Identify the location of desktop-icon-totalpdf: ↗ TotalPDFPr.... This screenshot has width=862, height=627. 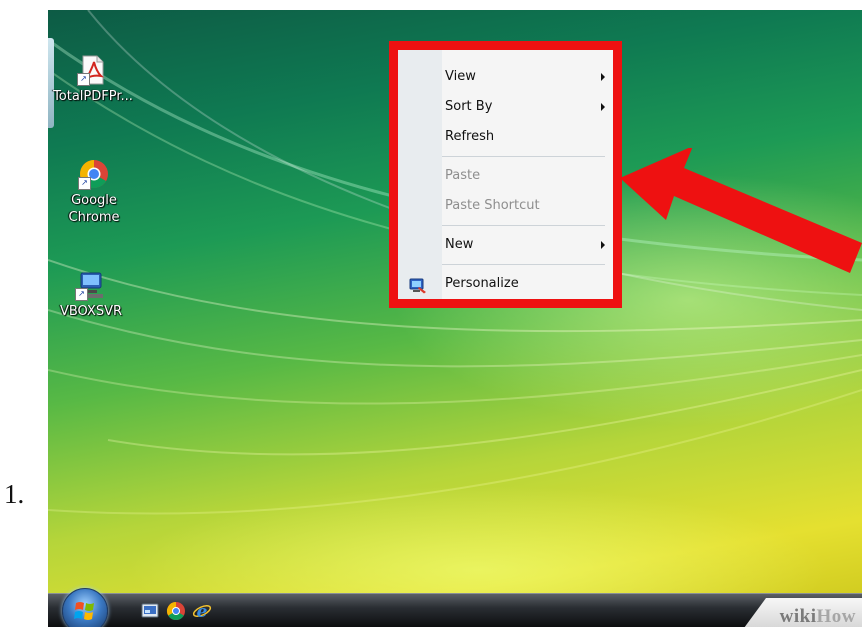
(93, 79).